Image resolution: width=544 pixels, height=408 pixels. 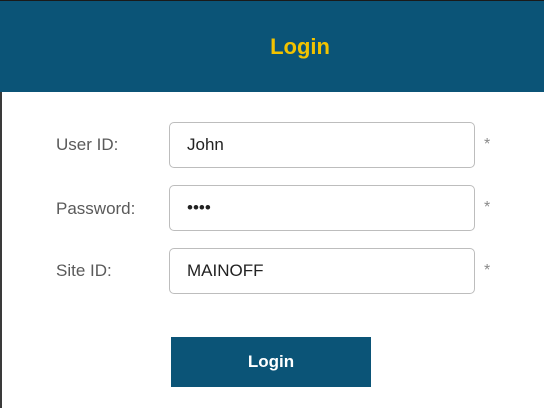 I want to click on login-button: Login, so click(x=271, y=362).